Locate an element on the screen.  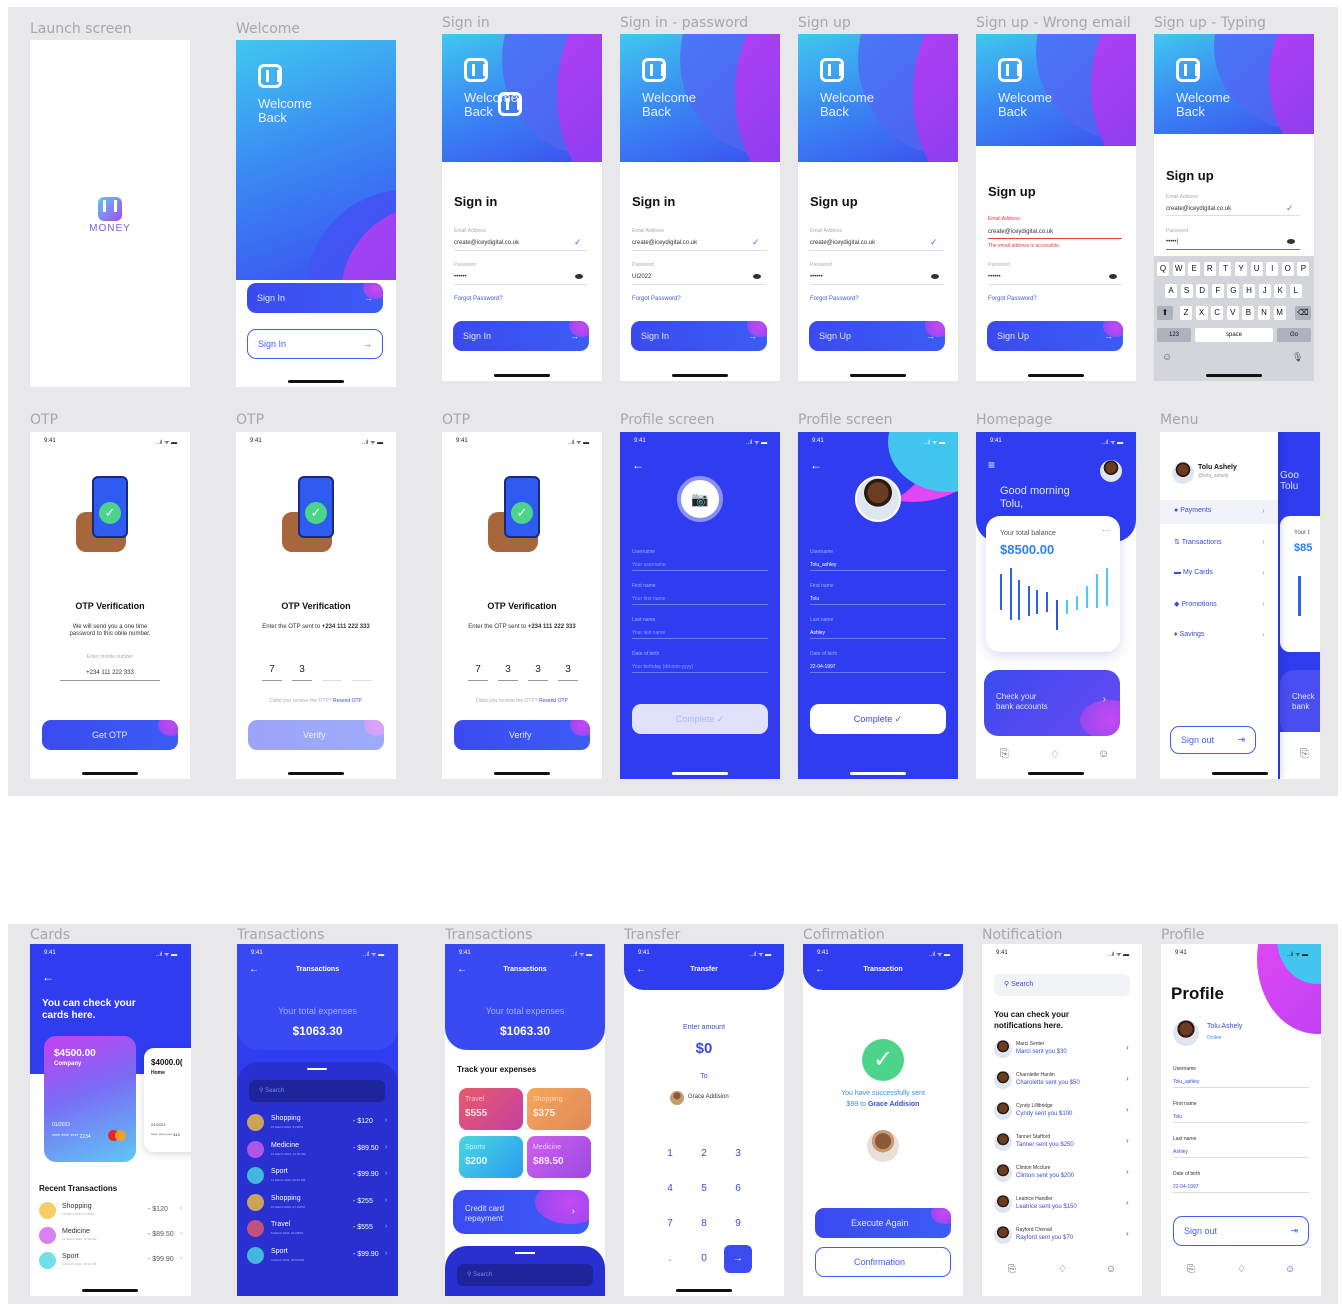
keyboard-key: P is located at coordinates (1303, 269).